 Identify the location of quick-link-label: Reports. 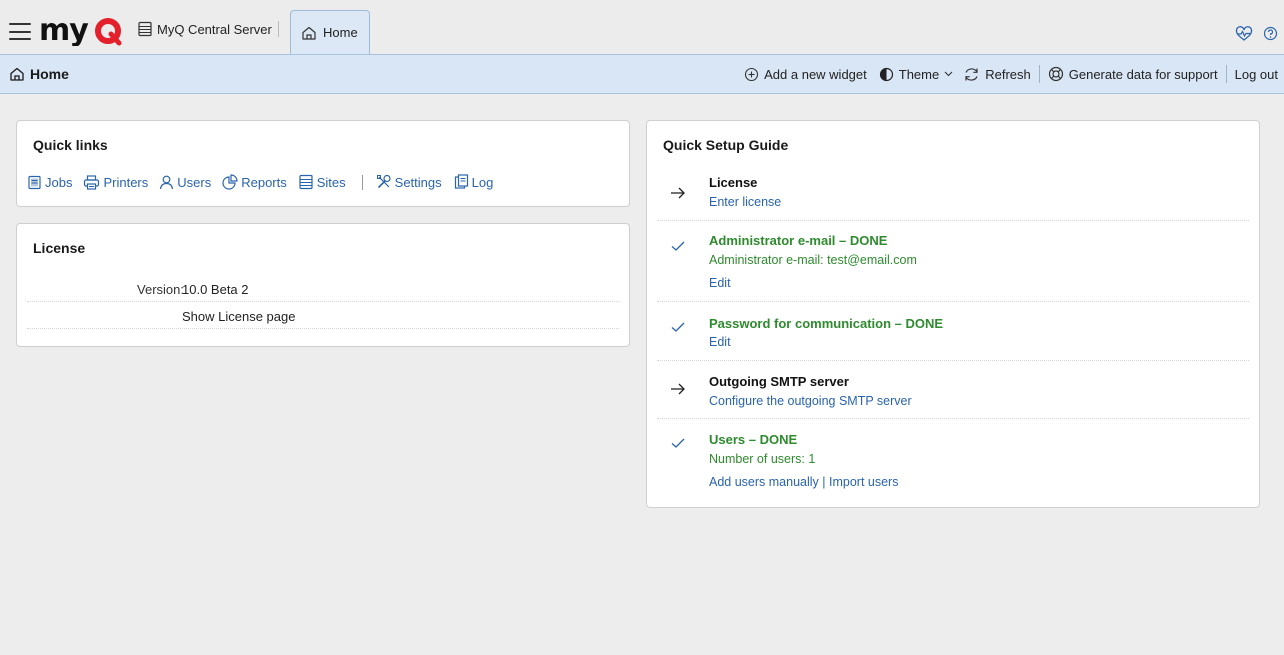
(264, 182).